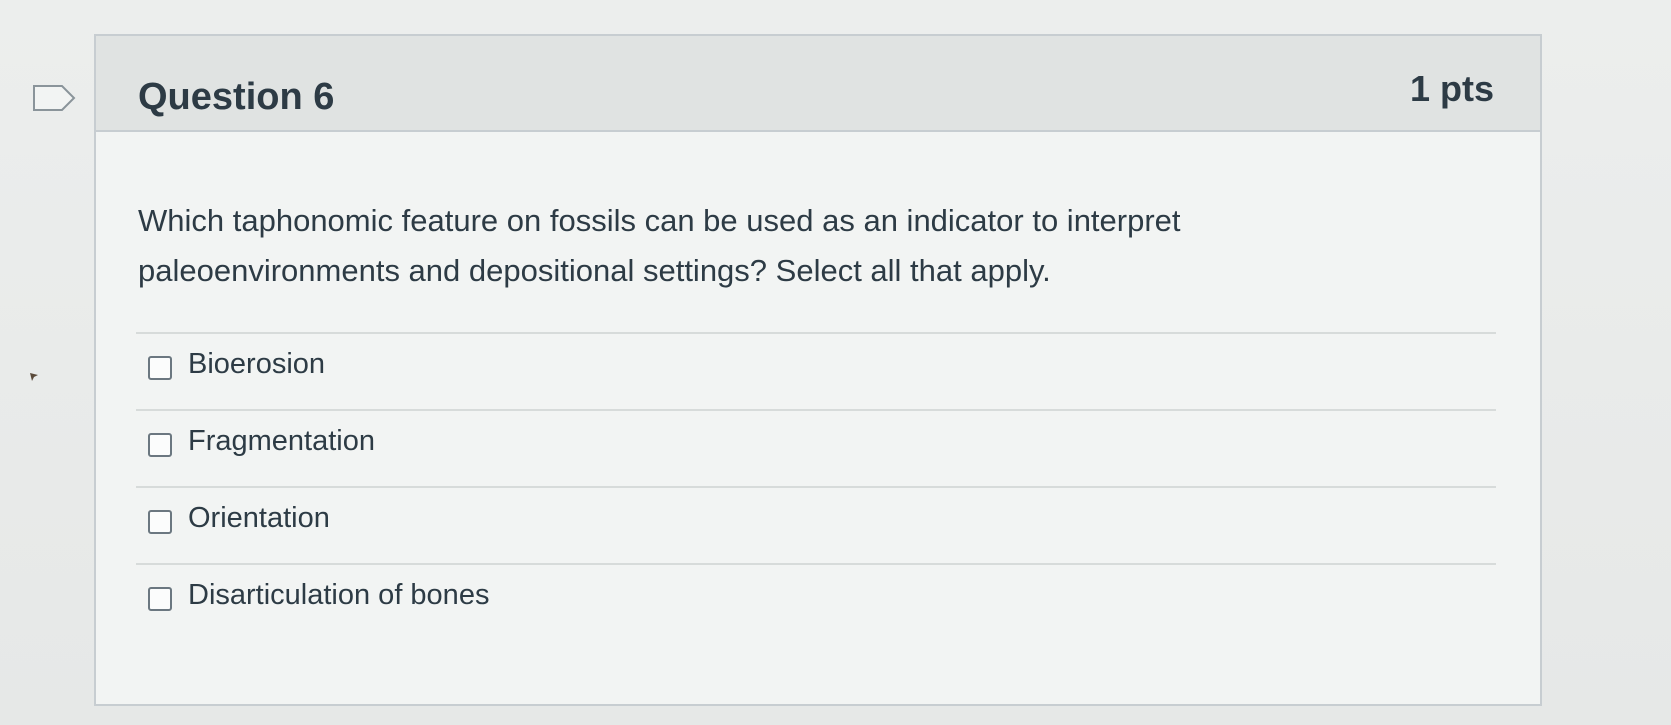  I want to click on flag-icon, so click(54, 98).